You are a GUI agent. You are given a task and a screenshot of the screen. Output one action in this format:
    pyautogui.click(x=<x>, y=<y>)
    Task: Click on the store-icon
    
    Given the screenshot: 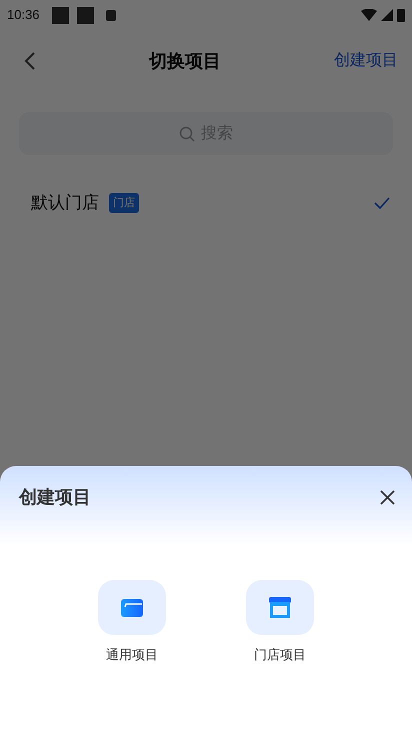 What is the action you would take?
    pyautogui.click(x=280, y=607)
    